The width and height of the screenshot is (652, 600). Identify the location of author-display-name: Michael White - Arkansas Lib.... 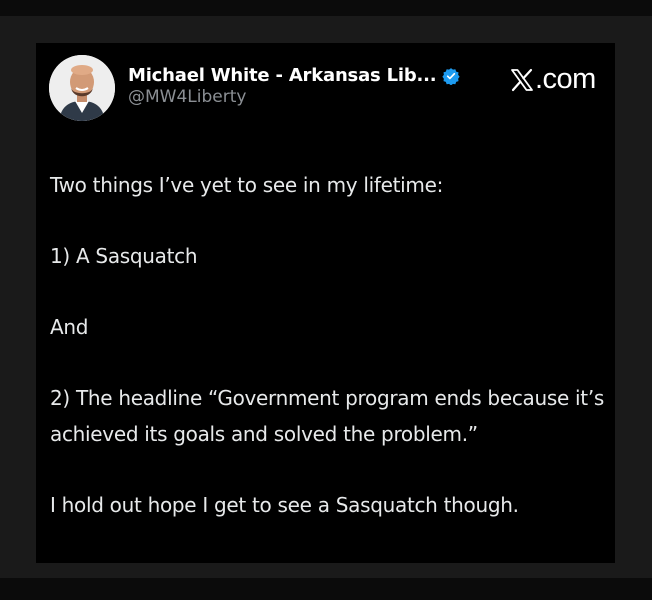
(282, 75).